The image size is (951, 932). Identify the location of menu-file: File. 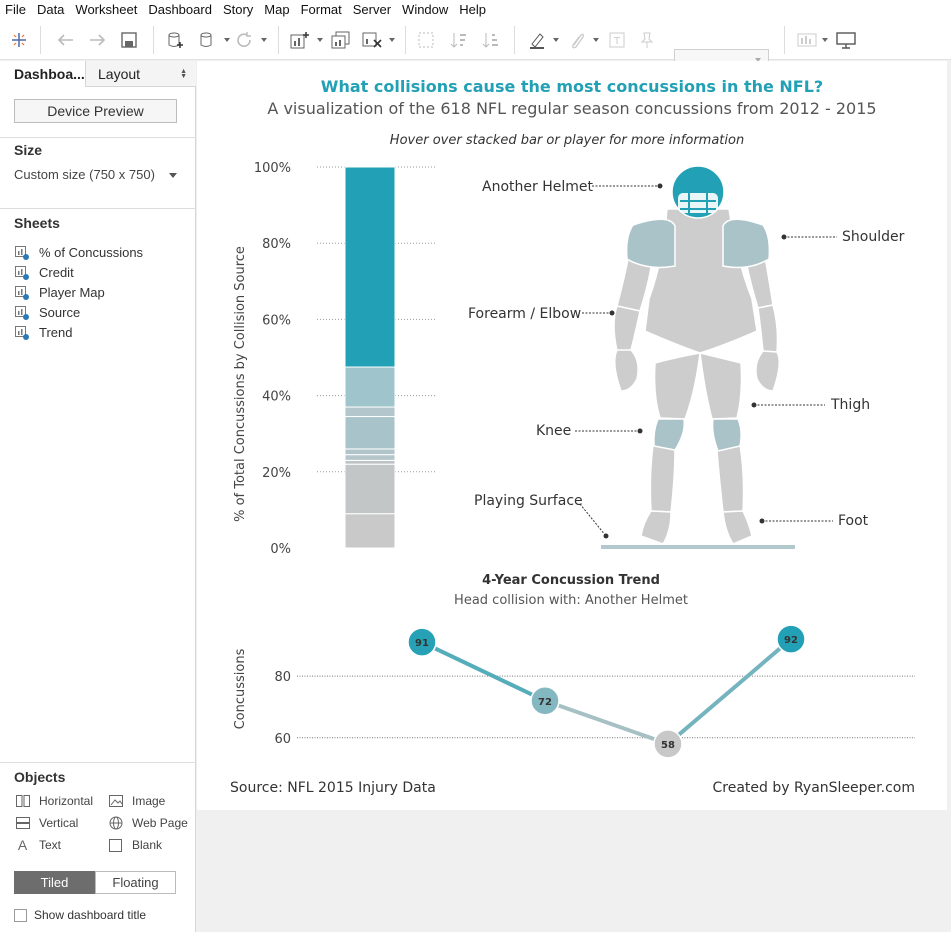
(16, 10).